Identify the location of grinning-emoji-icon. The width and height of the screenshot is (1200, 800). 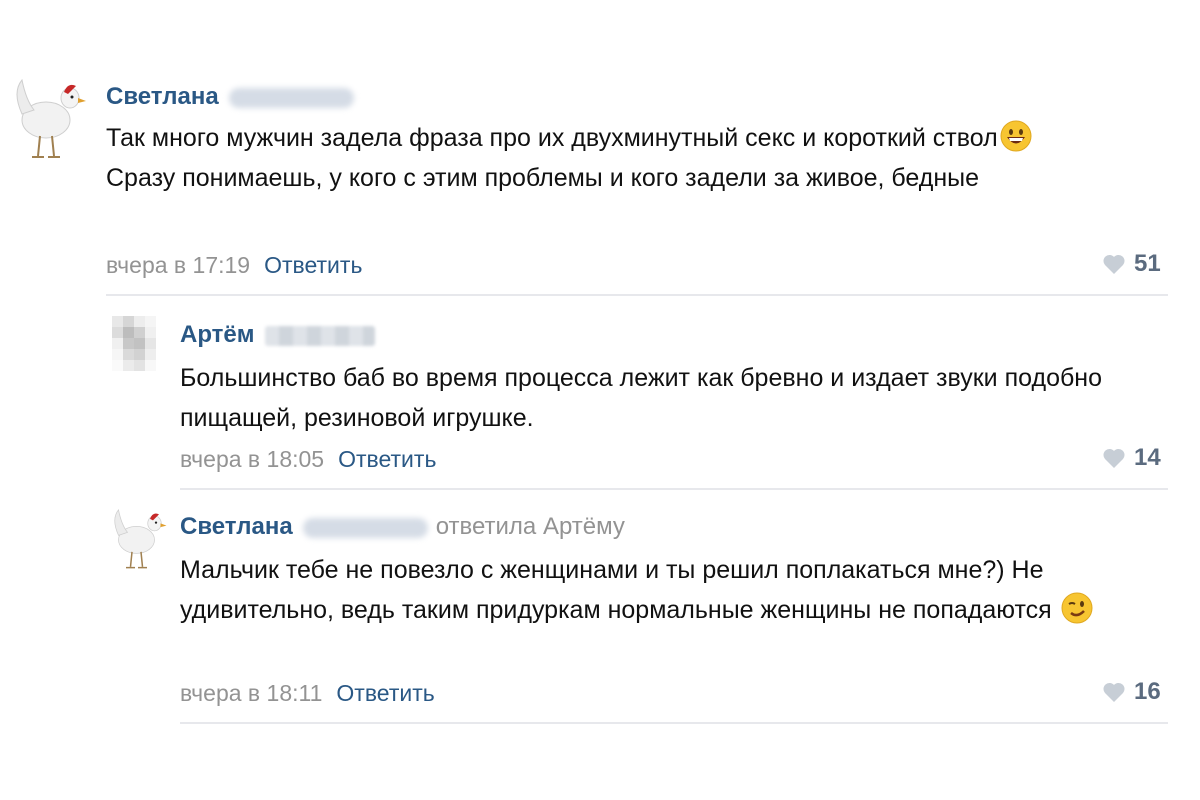
(1016, 136).